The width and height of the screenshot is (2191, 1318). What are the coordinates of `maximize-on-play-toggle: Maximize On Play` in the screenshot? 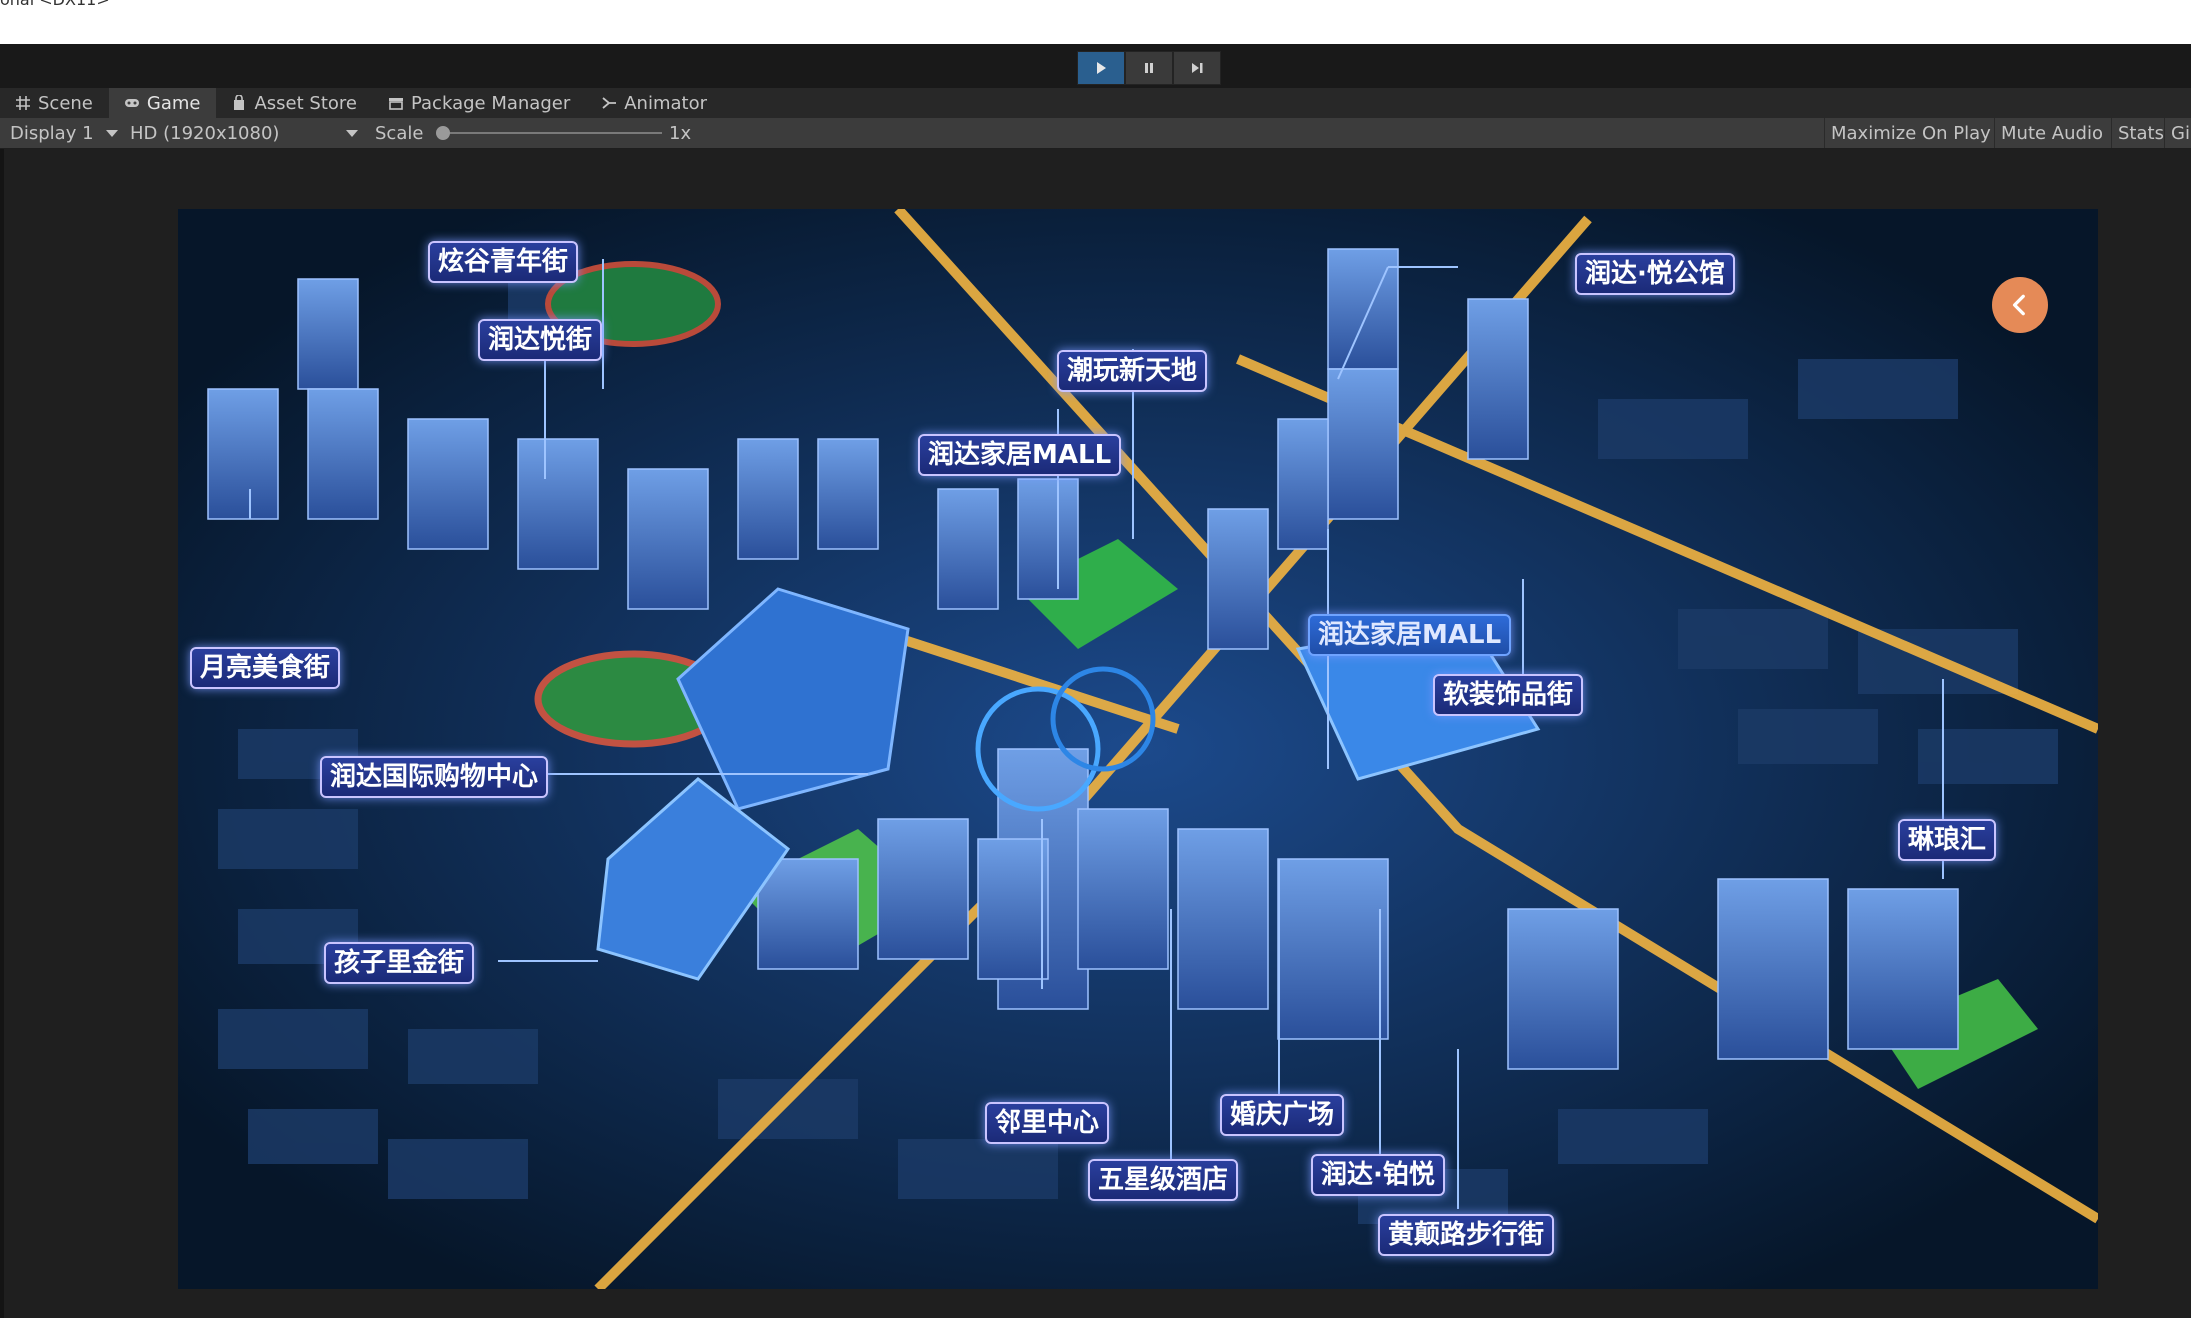 It's located at (1910, 133).